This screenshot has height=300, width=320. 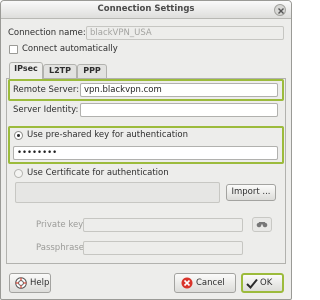 What do you see at coordinates (26, 70) in the screenshot?
I see `tab-ipsec: IPsec` at bounding box center [26, 70].